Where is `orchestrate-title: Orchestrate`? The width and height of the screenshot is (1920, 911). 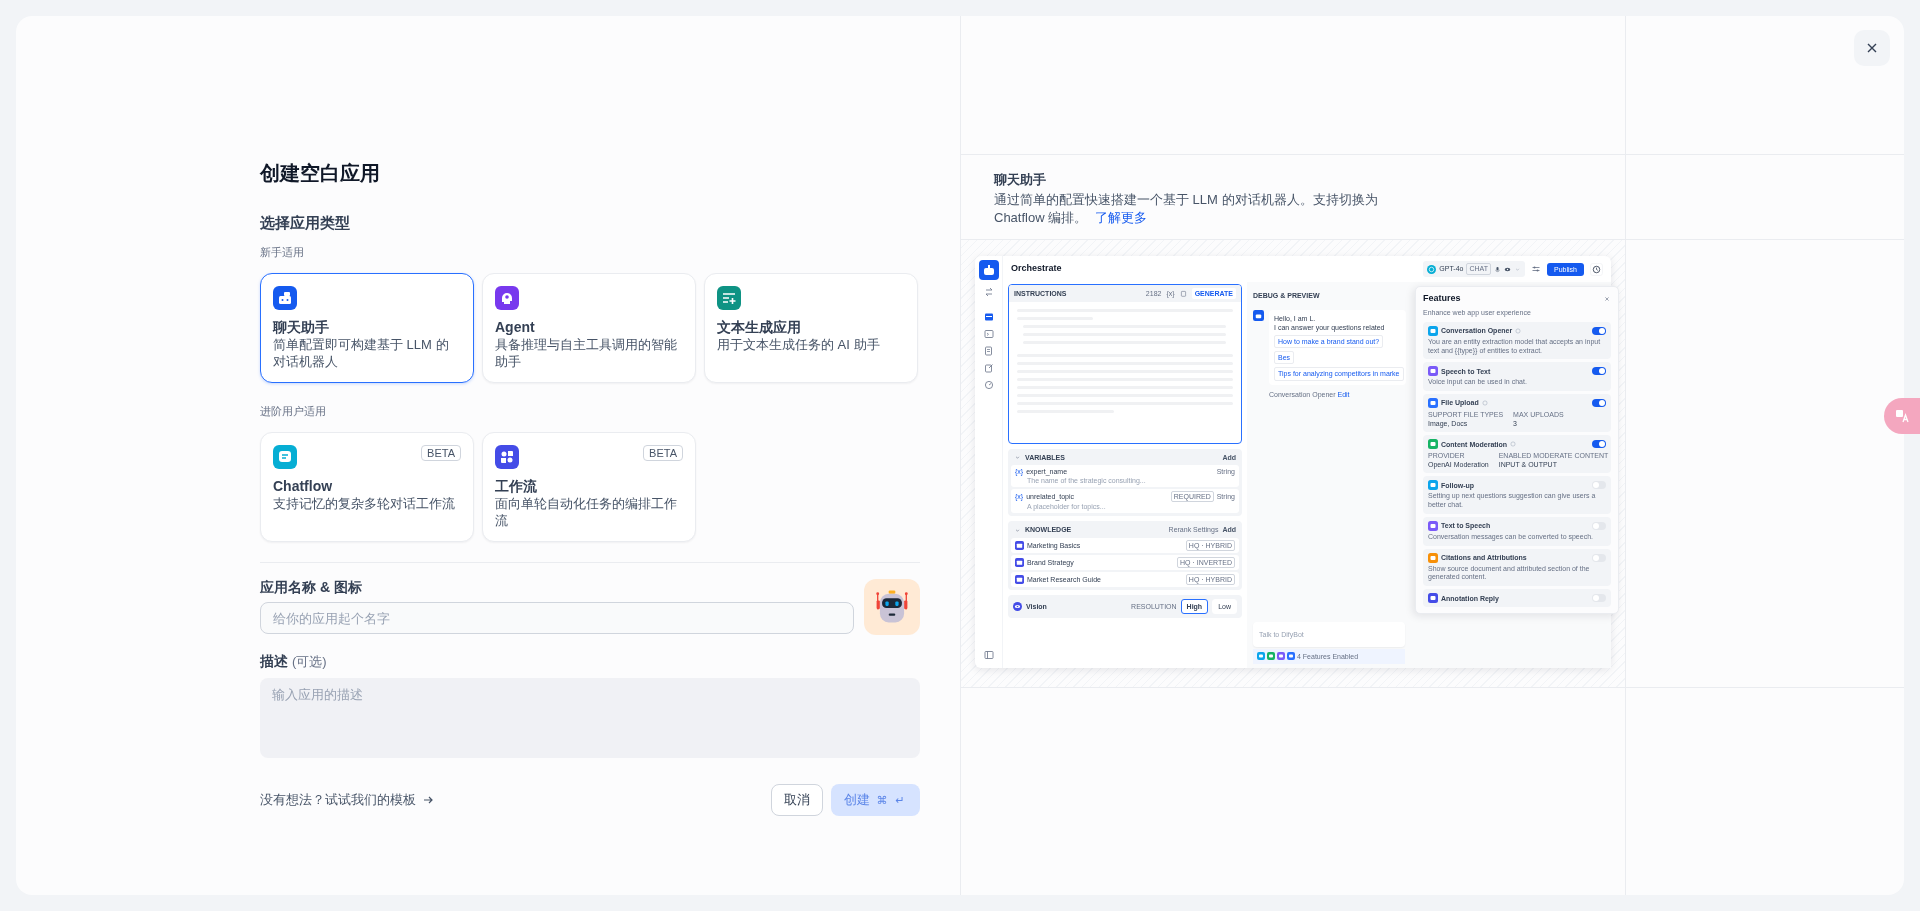 orchestrate-title: Orchestrate is located at coordinates (1037, 269).